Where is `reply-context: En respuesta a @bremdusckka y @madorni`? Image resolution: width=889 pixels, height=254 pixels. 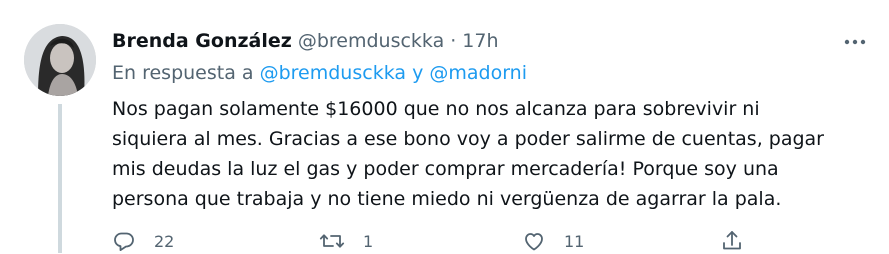 reply-context: En respuesta a @bremdusckka y @madorni is located at coordinates (319, 73).